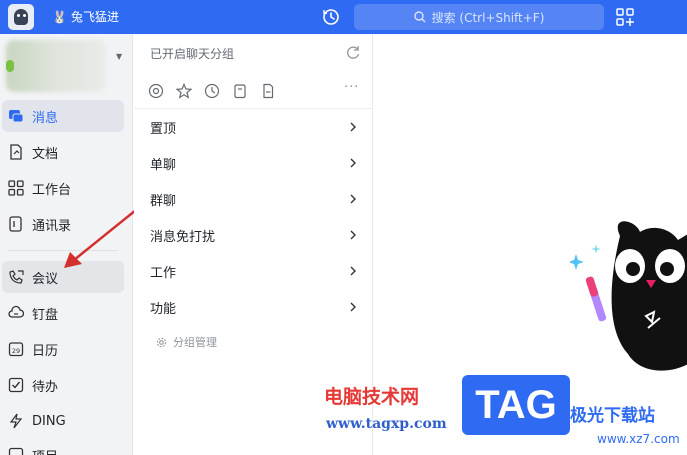 The image size is (687, 455). I want to click on doc-icon, so click(16, 152).